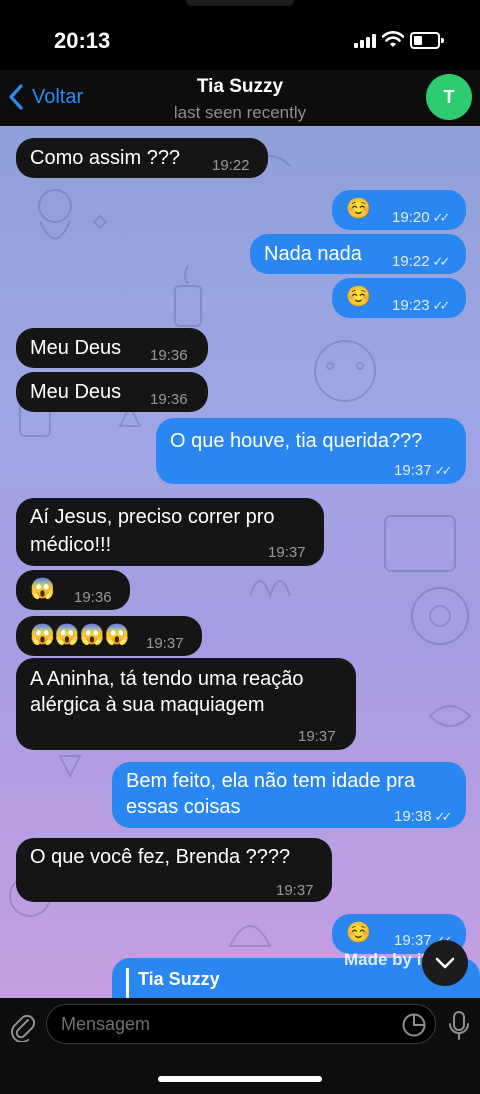  I want to click on message-text-line2: essas coisas, so click(183, 807).